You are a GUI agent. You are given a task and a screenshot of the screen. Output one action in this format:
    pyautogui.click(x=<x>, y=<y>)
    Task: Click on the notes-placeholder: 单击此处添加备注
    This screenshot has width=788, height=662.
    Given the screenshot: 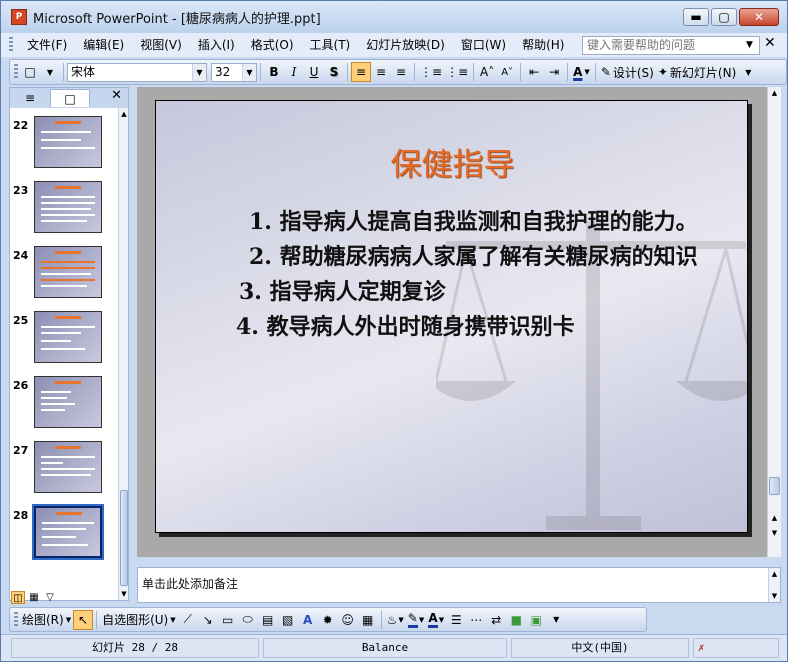 What is the action you would take?
    pyautogui.click(x=190, y=583)
    